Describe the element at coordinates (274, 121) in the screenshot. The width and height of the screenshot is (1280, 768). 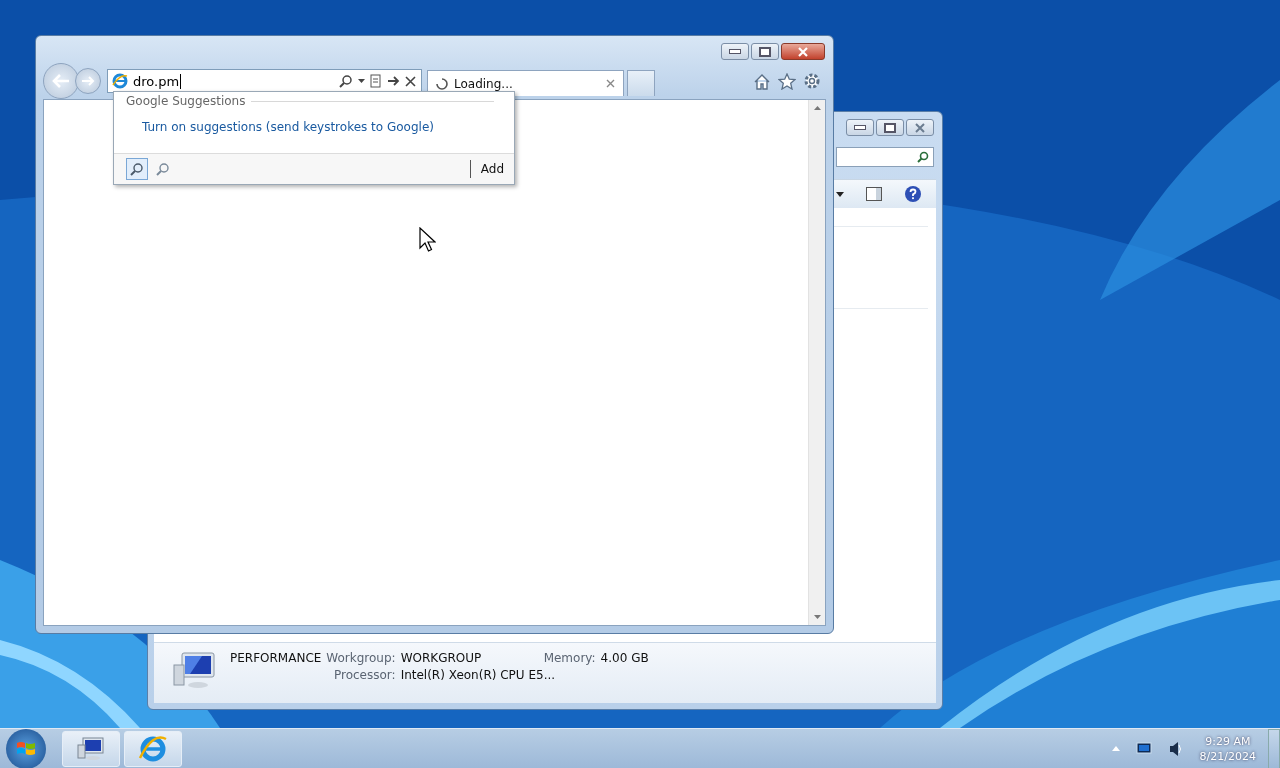
I see `suggestions-link: Turn on suggestions (send keystrokes to Google)` at that location.